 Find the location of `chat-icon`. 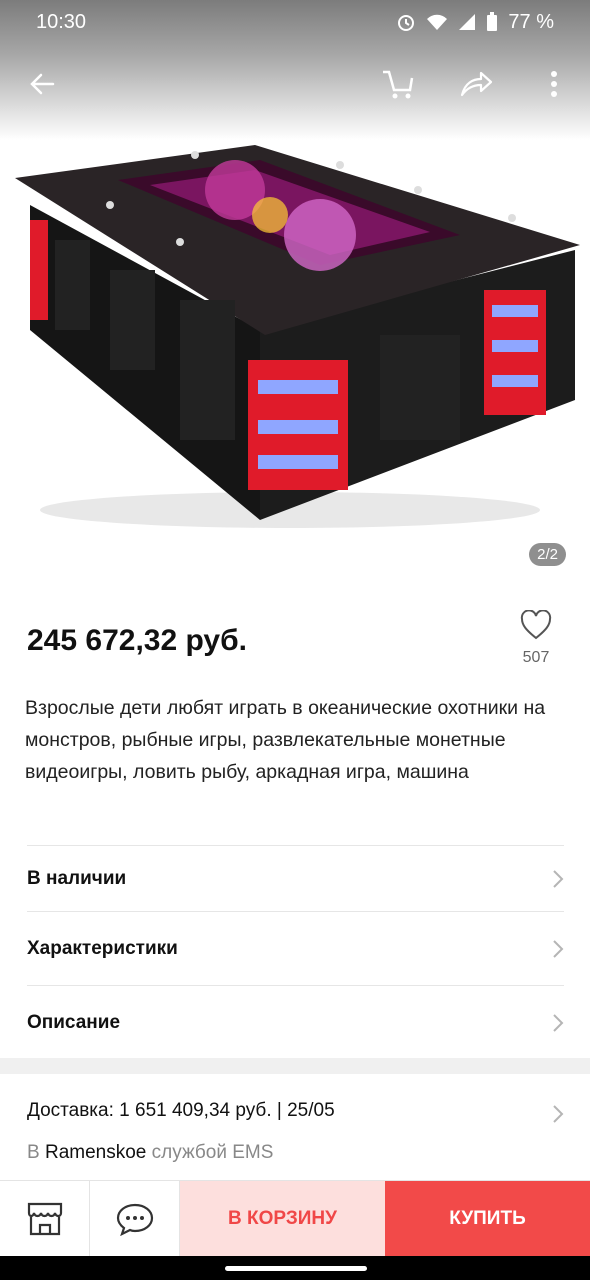

chat-icon is located at coordinates (134, 1219).